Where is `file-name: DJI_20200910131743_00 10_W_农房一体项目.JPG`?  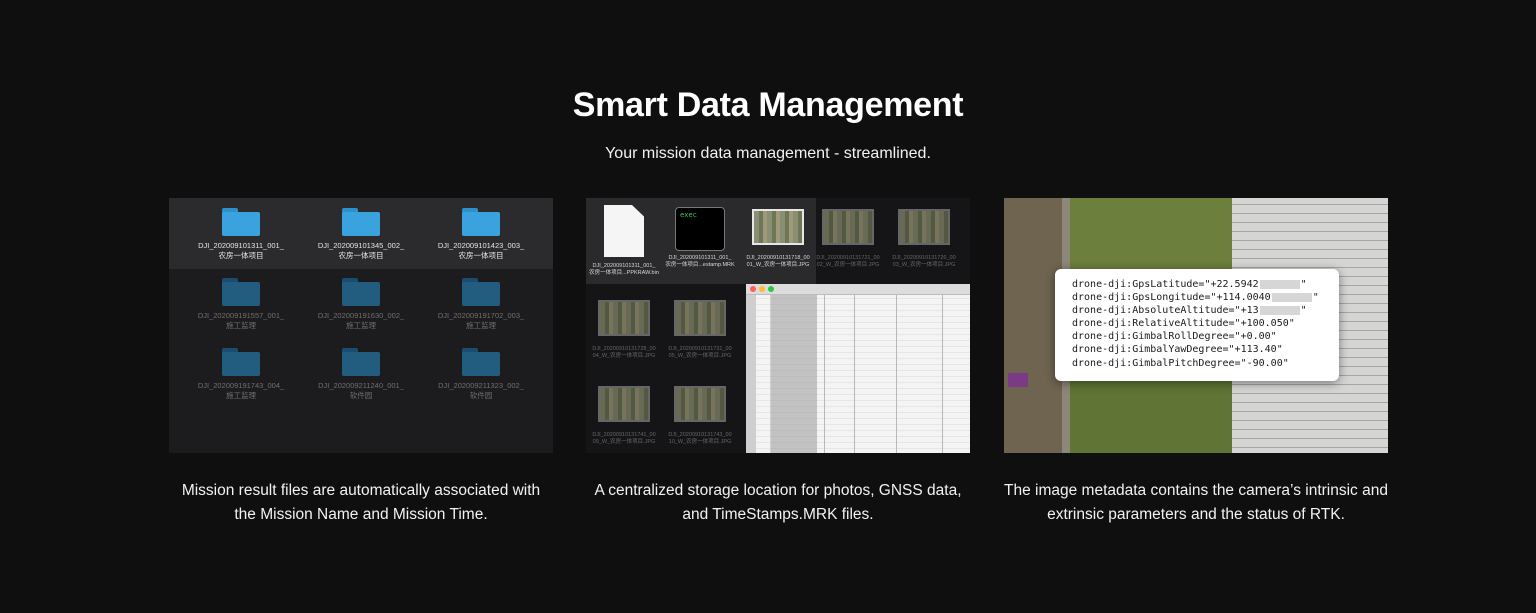 file-name: DJI_20200910131743_00 10_W_农房一体项目.JPG is located at coordinates (700, 438).